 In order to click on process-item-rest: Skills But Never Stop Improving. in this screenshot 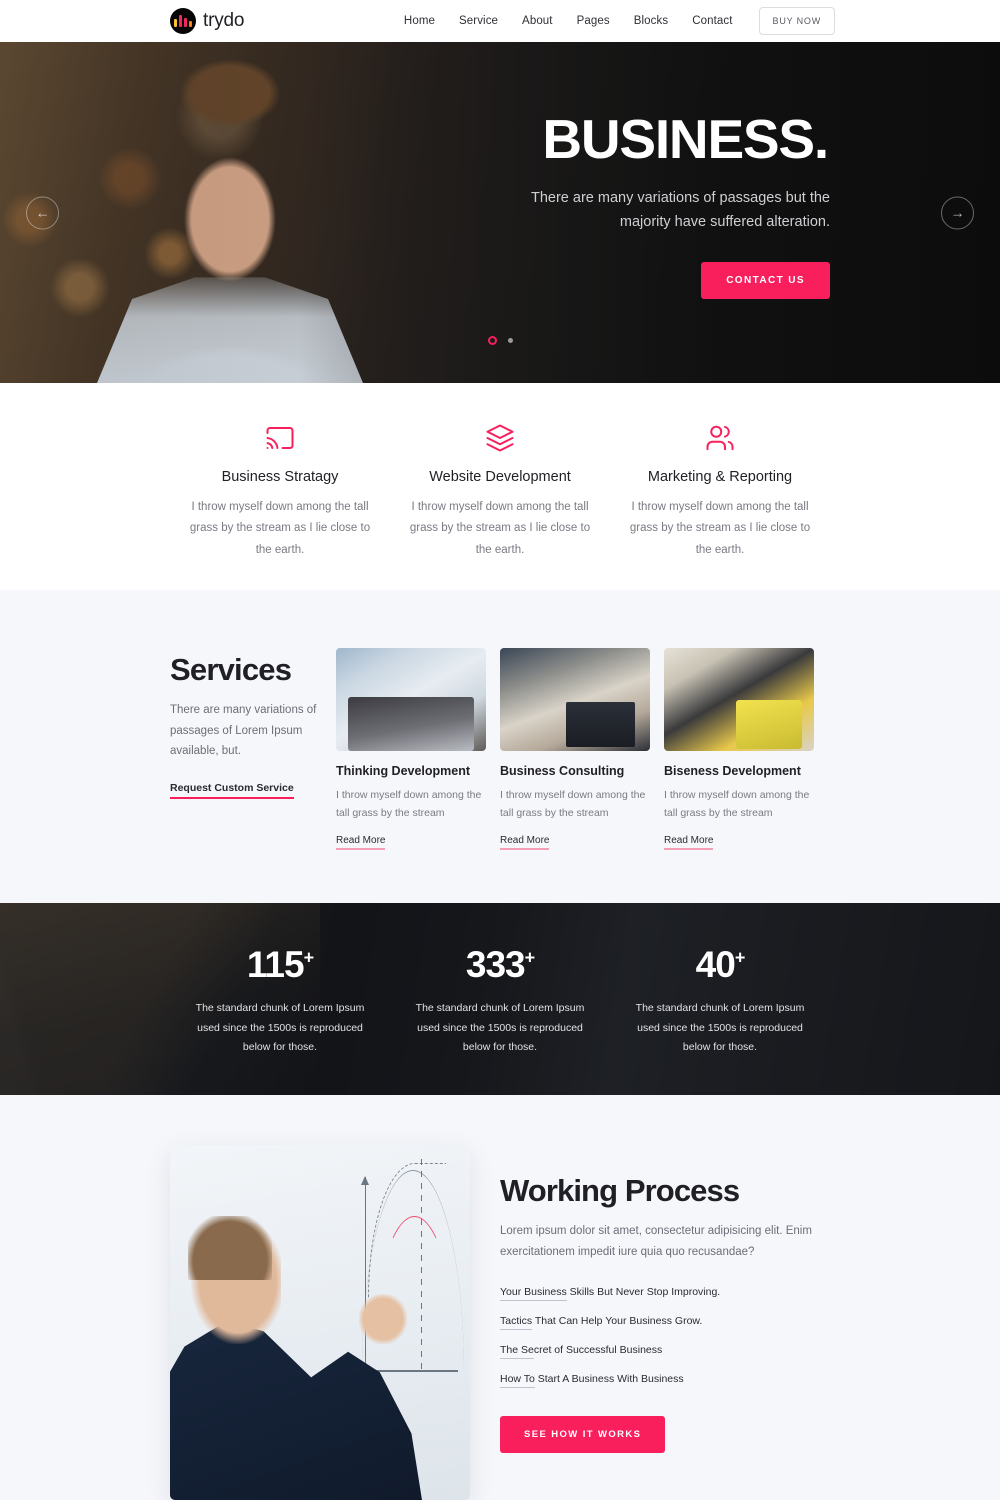, I will do `click(643, 1291)`.